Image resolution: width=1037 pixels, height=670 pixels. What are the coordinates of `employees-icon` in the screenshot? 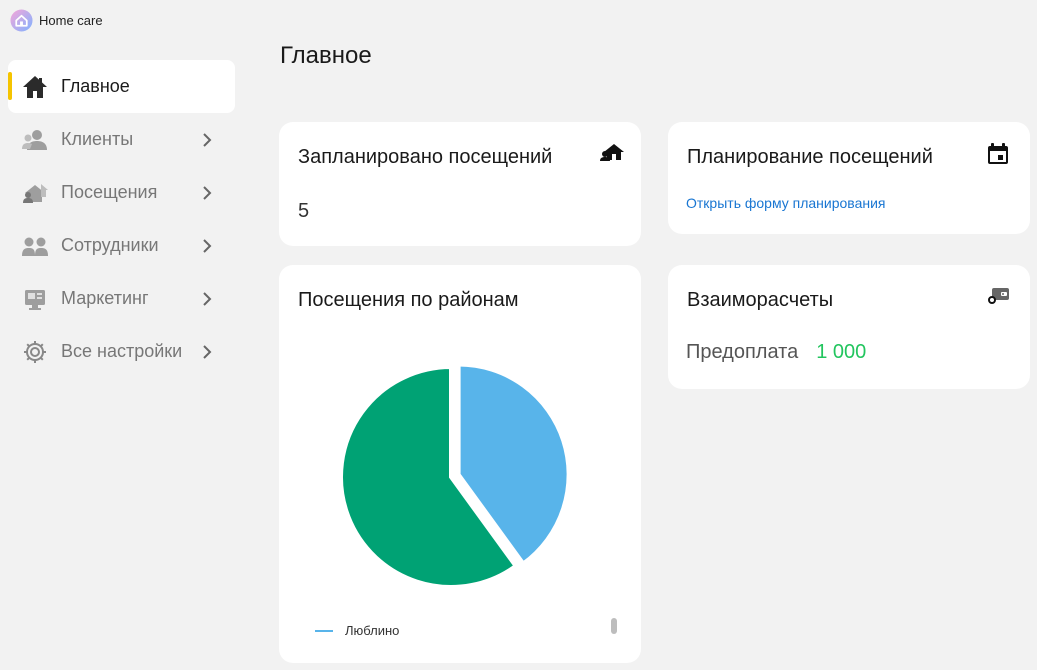 It's located at (35, 246).